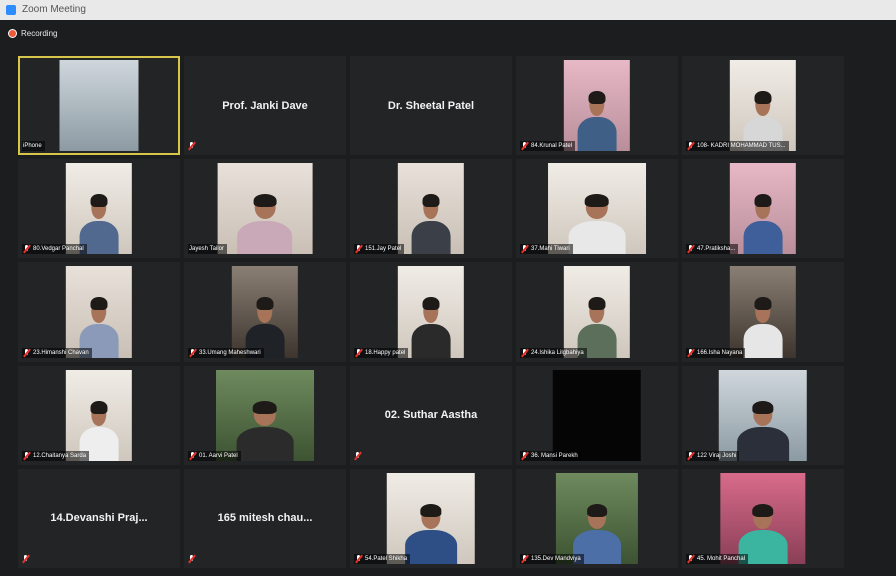 Image resolution: width=896 pixels, height=576 pixels. I want to click on participant-tile: 80.Vedgar Panchal, so click(99, 209).